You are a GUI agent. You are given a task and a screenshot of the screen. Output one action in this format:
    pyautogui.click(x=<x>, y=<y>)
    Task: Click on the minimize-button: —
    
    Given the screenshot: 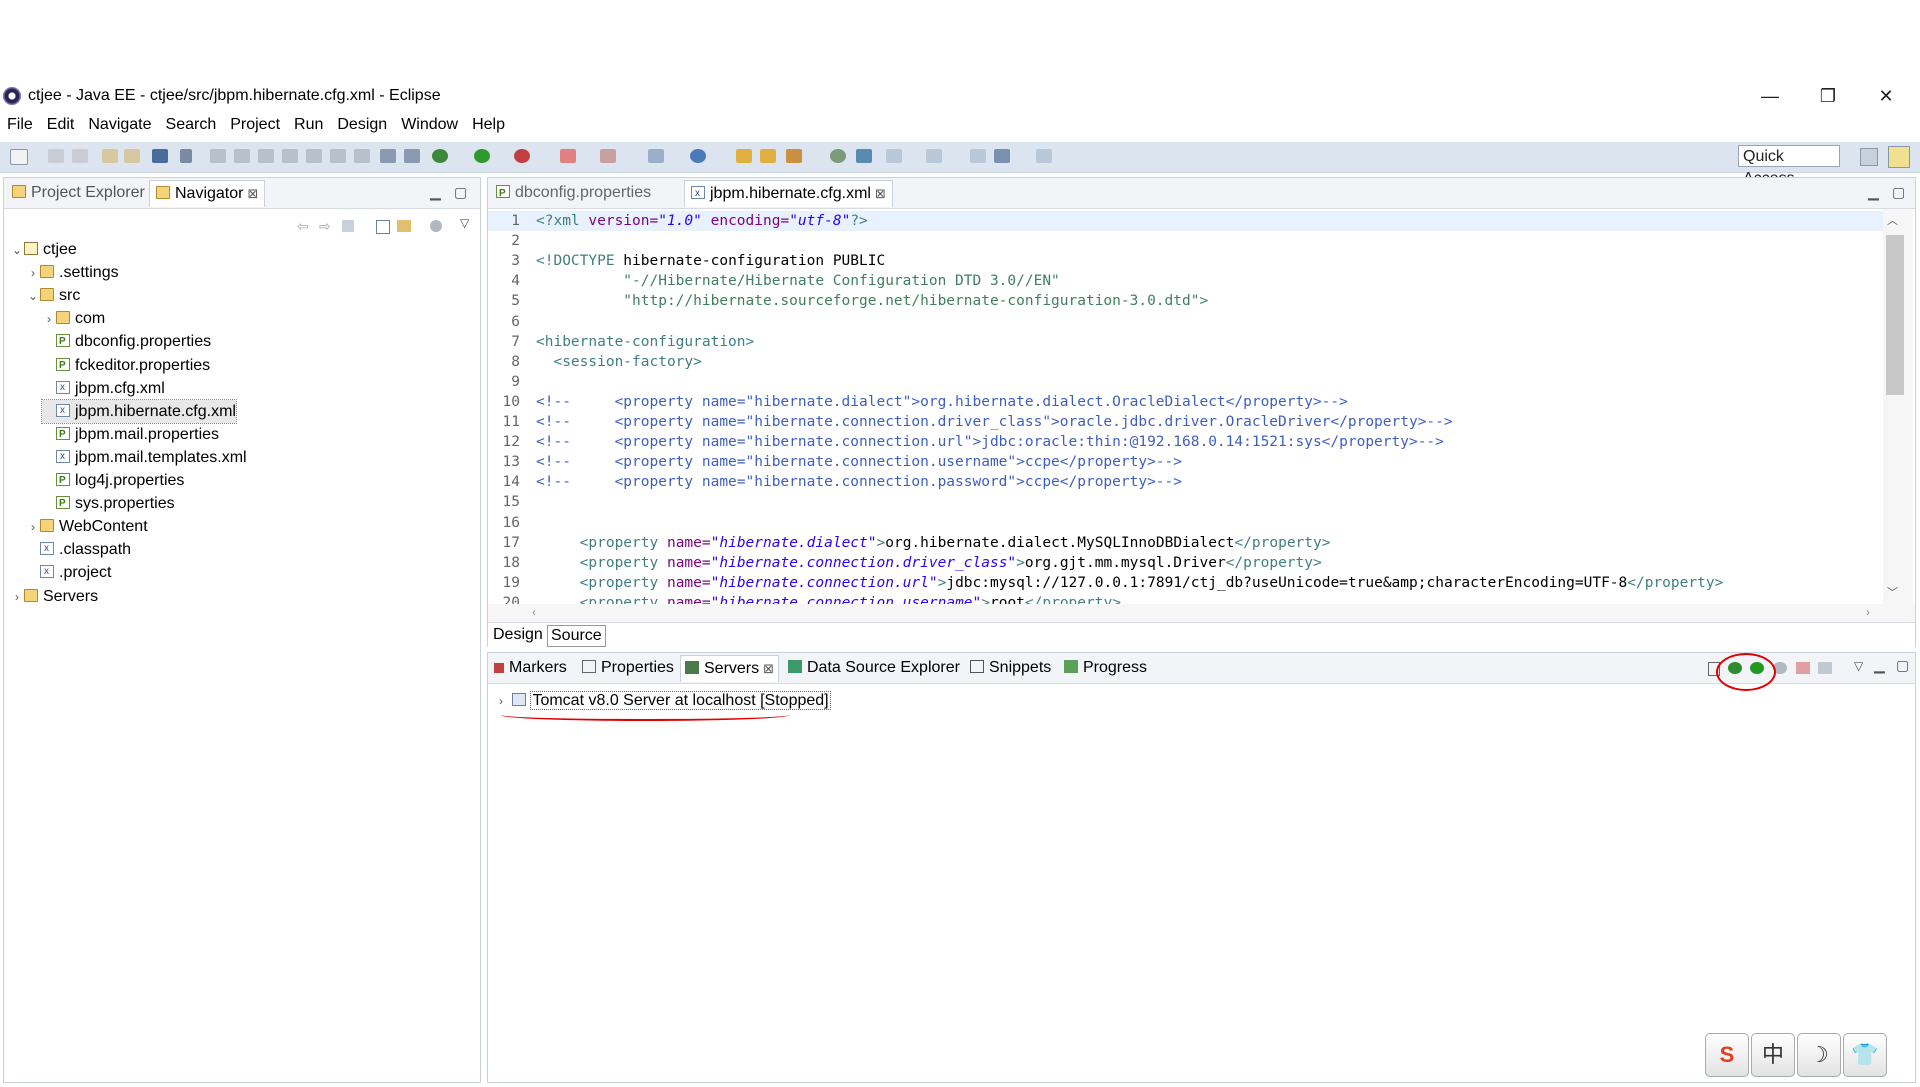 What is the action you would take?
    pyautogui.click(x=1770, y=97)
    